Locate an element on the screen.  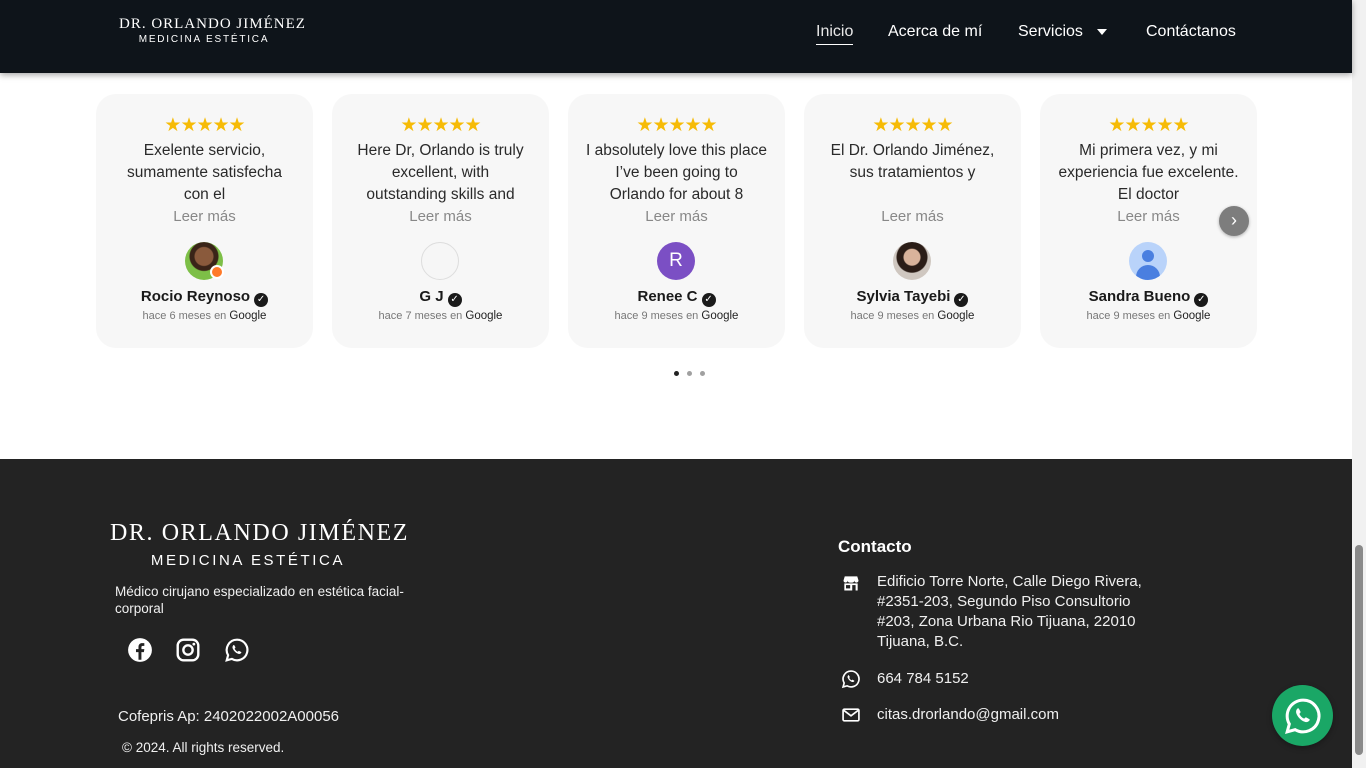
header-logo: DR. ORLANDO JIMÉNEZ MEDICINA ESTÉTICA is located at coordinates (212, 31).